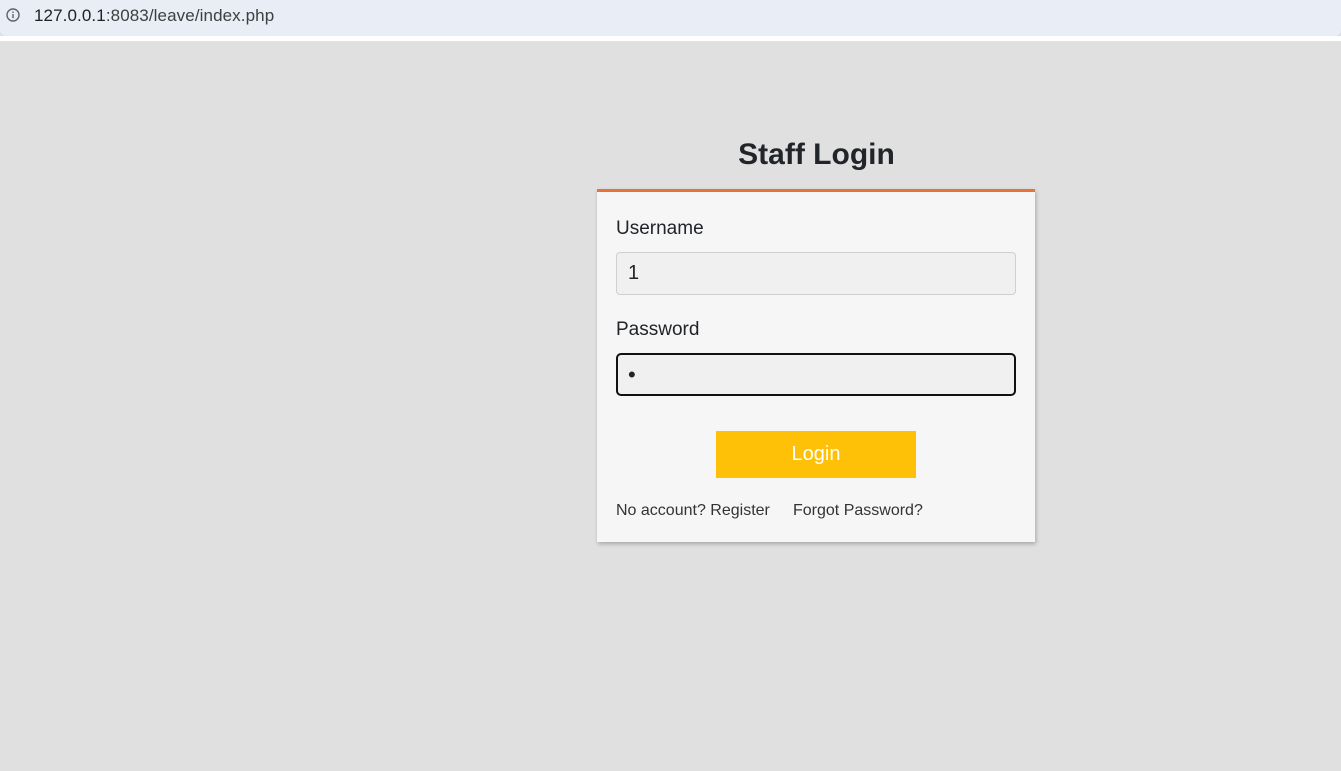 The height and width of the screenshot is (771, 1341). Describe the element at coordinates (858, 511) in the screenshot. I see `forgot-password-link: Forgot Password?` at that location.